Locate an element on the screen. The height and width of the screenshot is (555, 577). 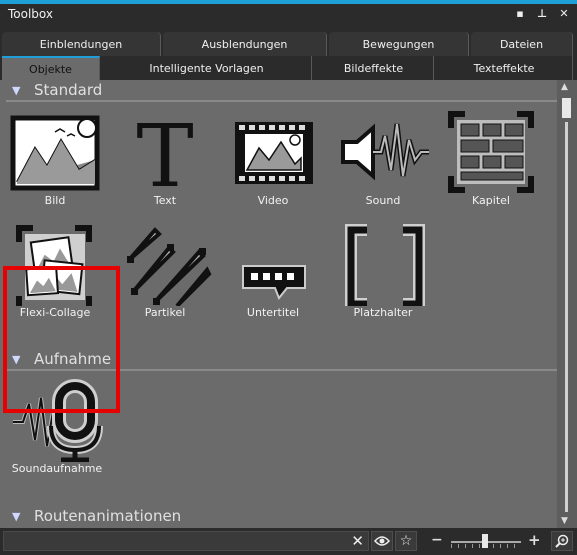
speaker-icon is located at coordinates (383, 152).